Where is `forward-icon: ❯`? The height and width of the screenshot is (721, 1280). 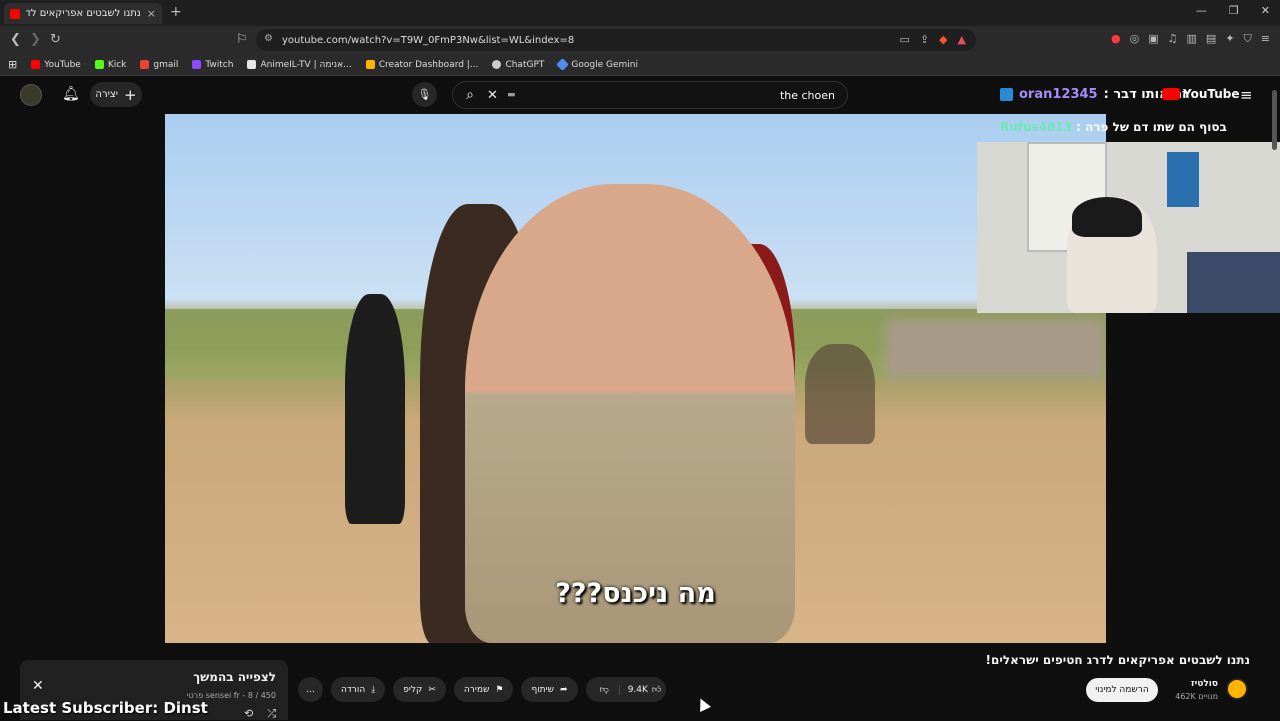
forward-icon: ❯ is located at coordinates (35, 39).